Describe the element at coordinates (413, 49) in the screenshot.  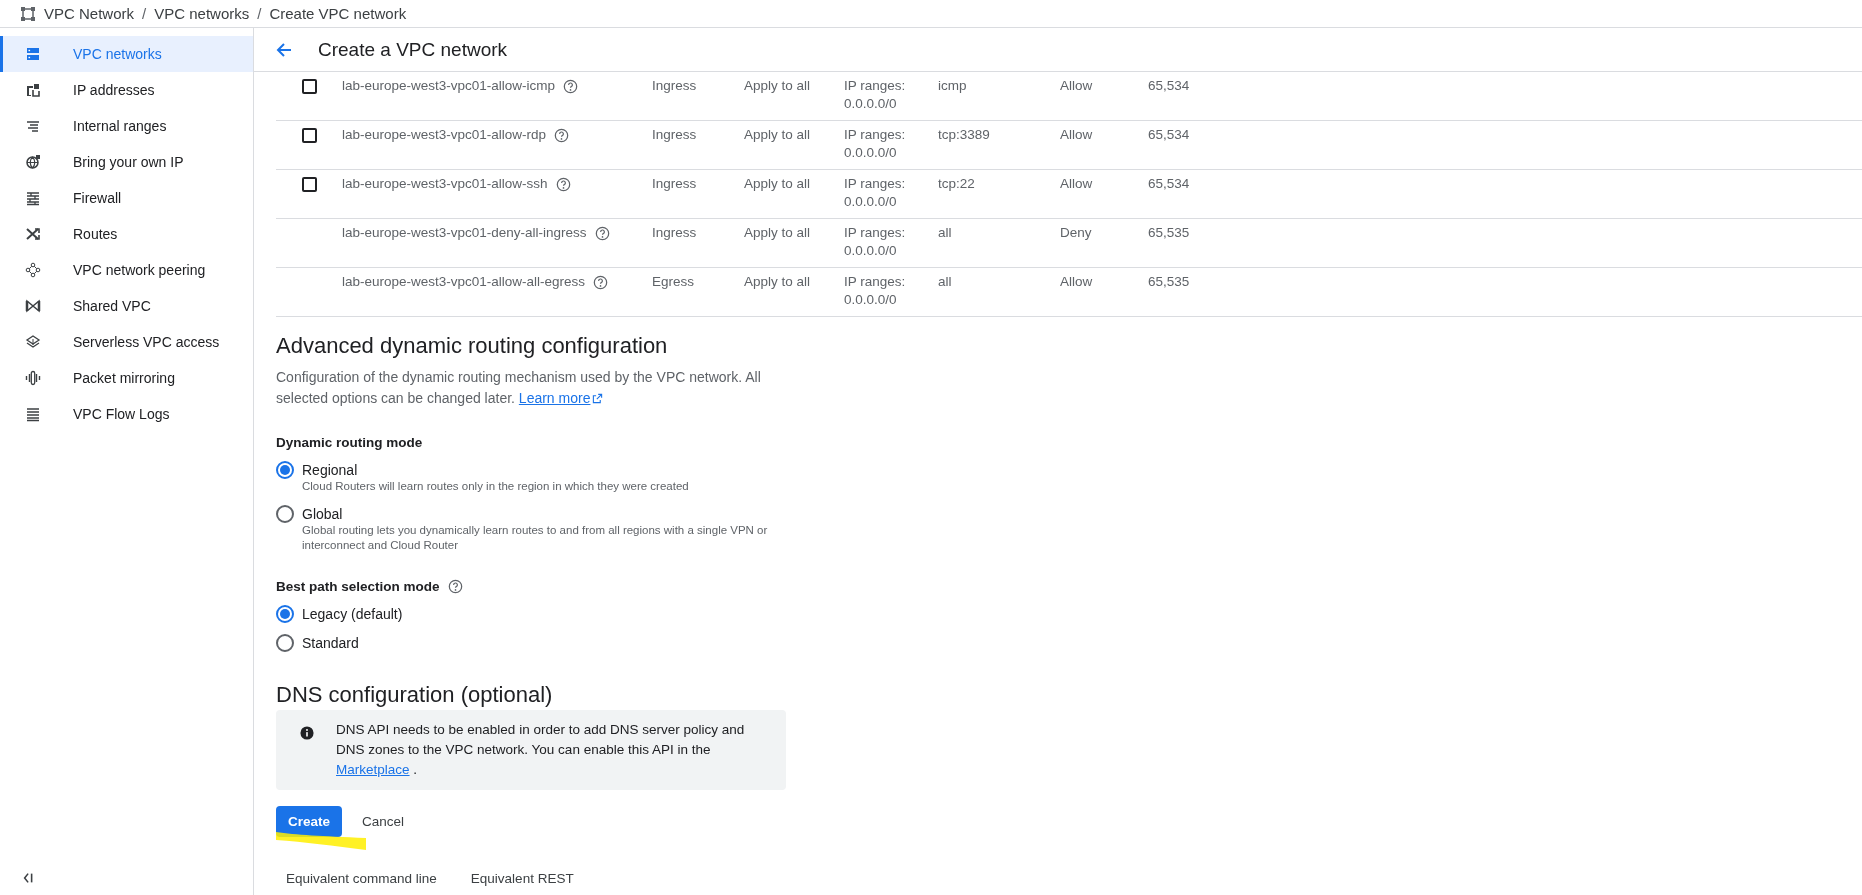
I see `page-title: Create a VPC network` at that location.